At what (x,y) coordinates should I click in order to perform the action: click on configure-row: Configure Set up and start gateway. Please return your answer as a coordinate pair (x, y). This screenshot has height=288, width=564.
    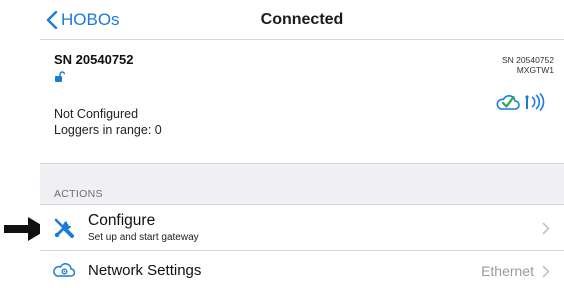
    Looking at the image, I should click on (302, 228).